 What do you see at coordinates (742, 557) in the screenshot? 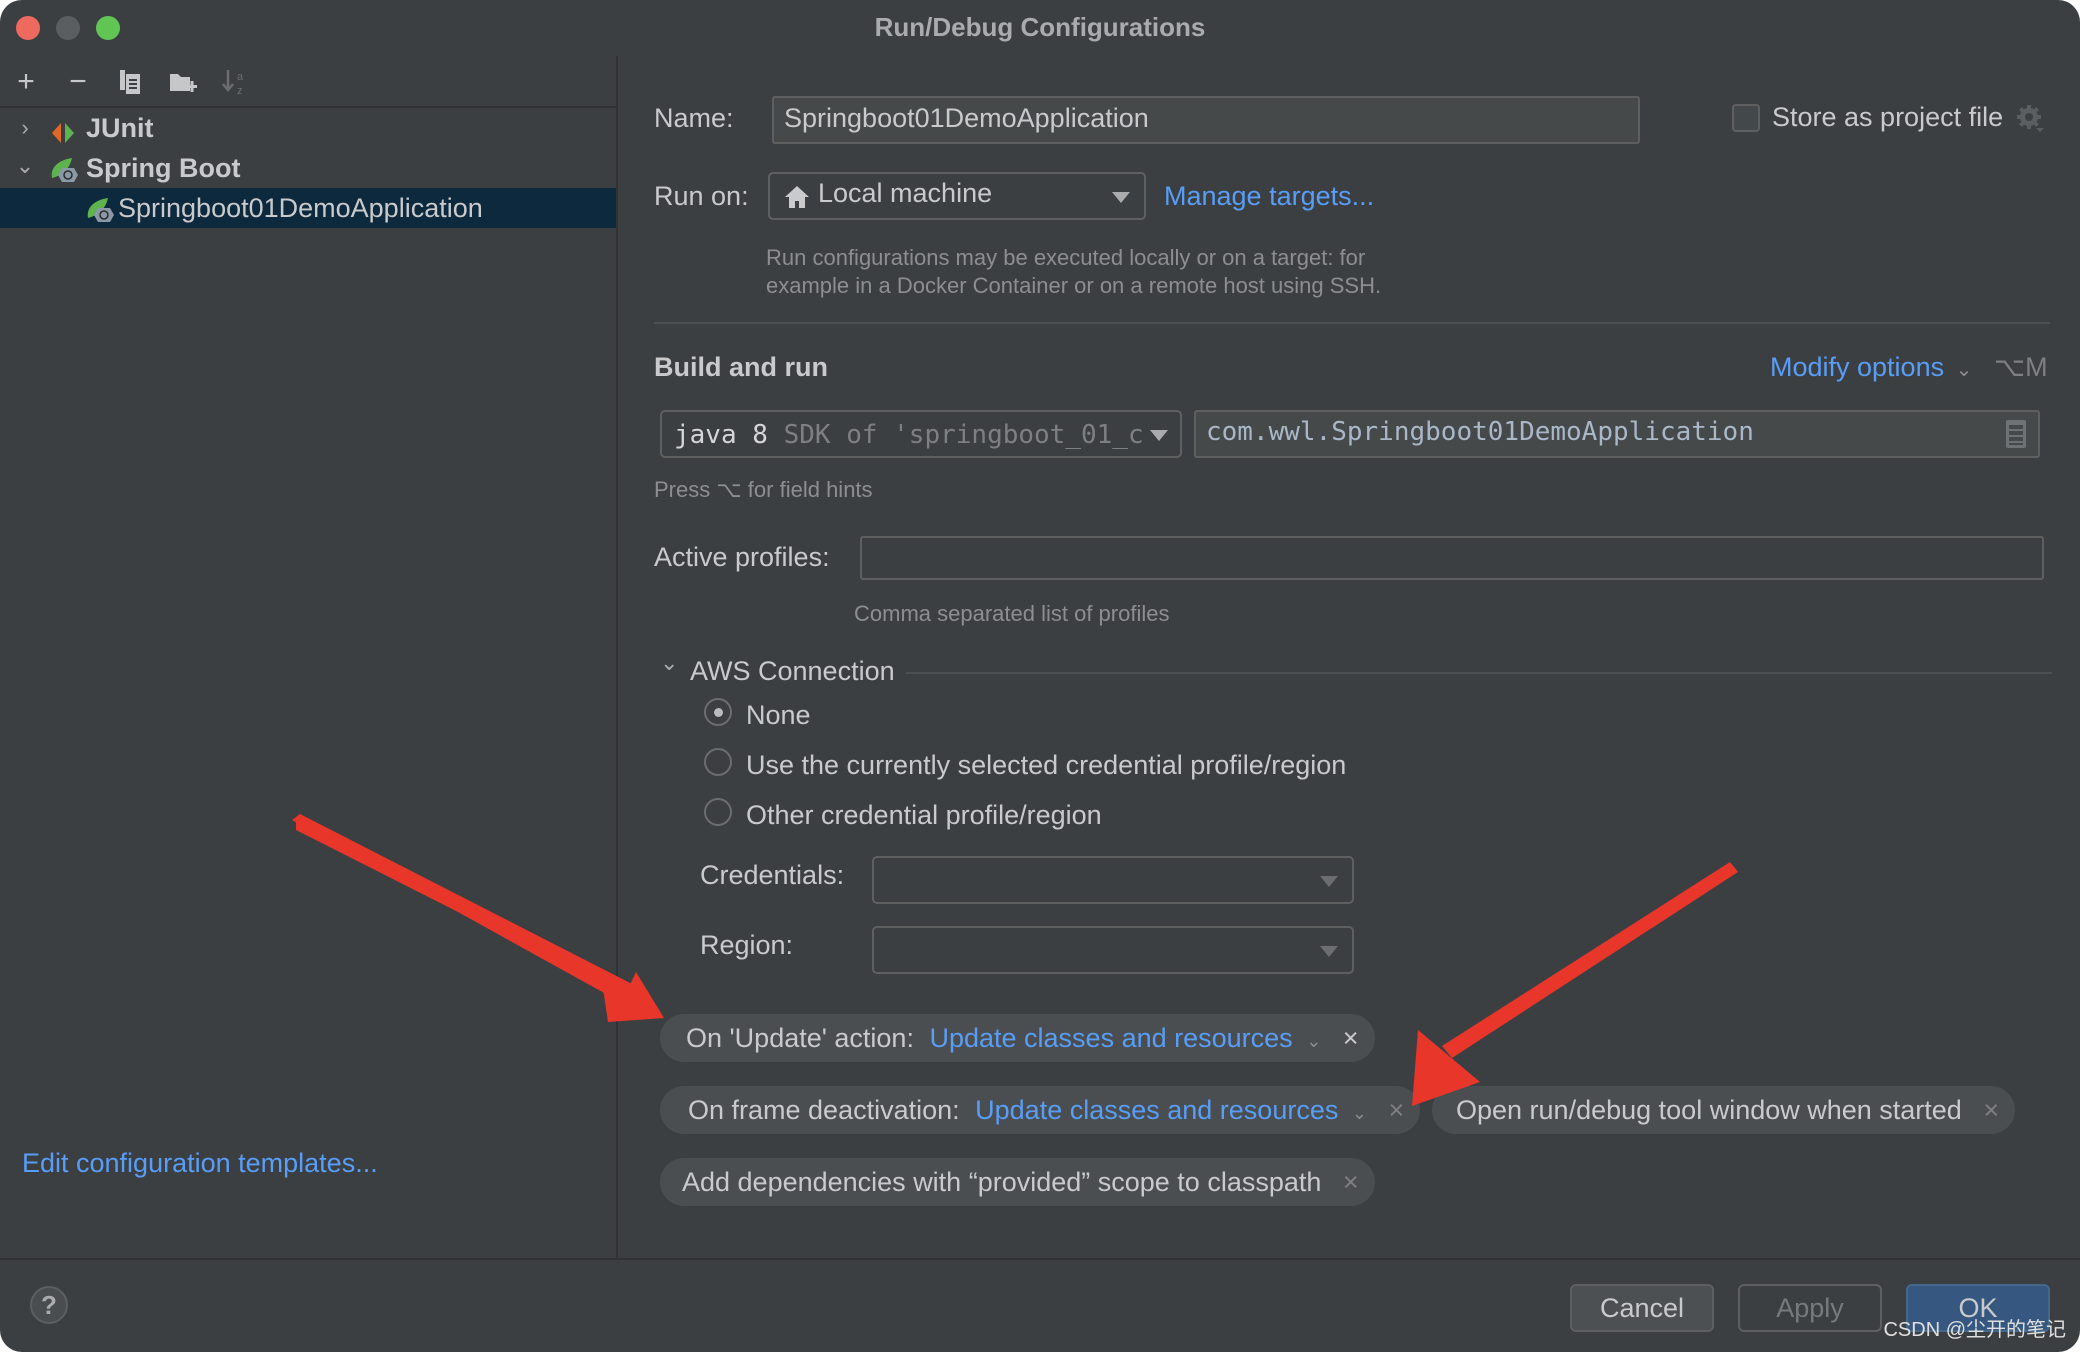
I see `active-profiles-label: Active profiles:` at bounding box center [742, 557].